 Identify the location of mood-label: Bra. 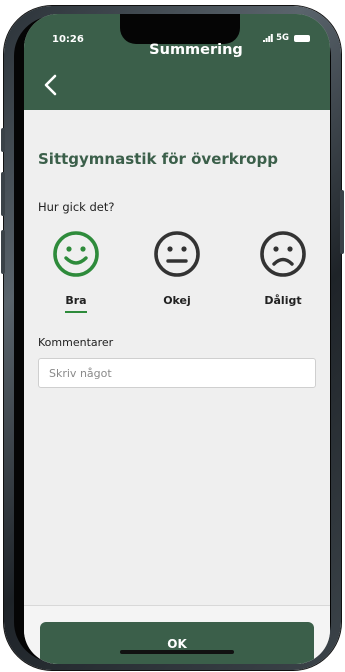
(76, 300).